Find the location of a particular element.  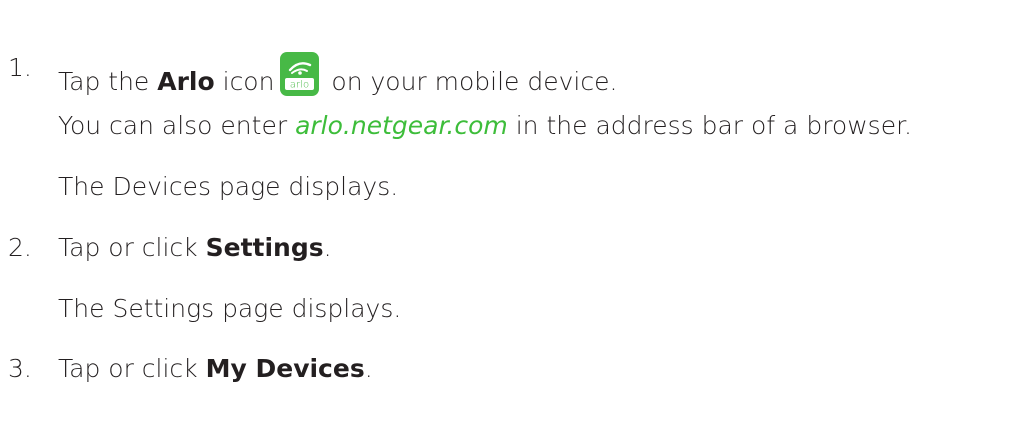

note-before: You can also enter is located at coordinates (177, 125).